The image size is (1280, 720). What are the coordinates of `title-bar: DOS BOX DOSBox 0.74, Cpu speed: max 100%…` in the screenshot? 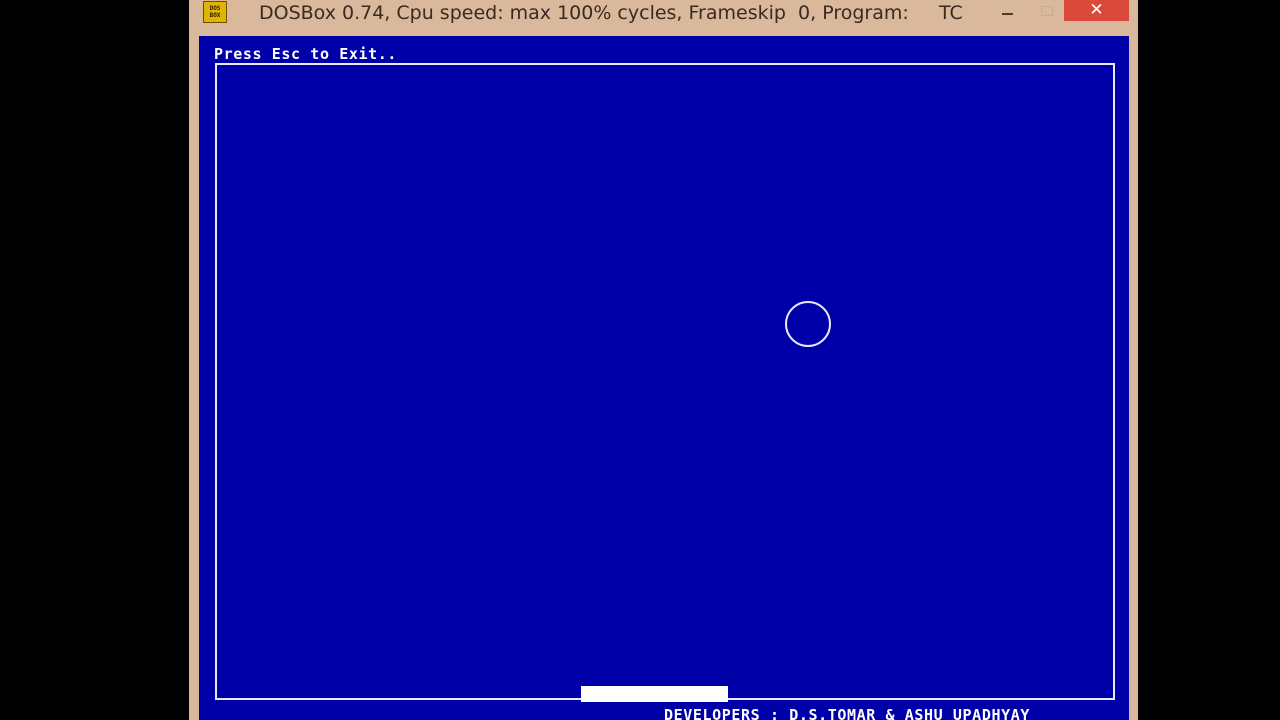 It's located at (663, 16).